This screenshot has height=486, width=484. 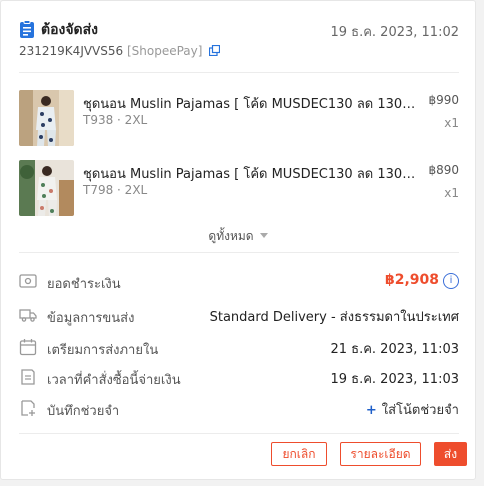 What do you see at coordinates (84, 284) in the screenshot?
I see `total-label: ยอดชำระเงิน` at bounding box center [84, 284].